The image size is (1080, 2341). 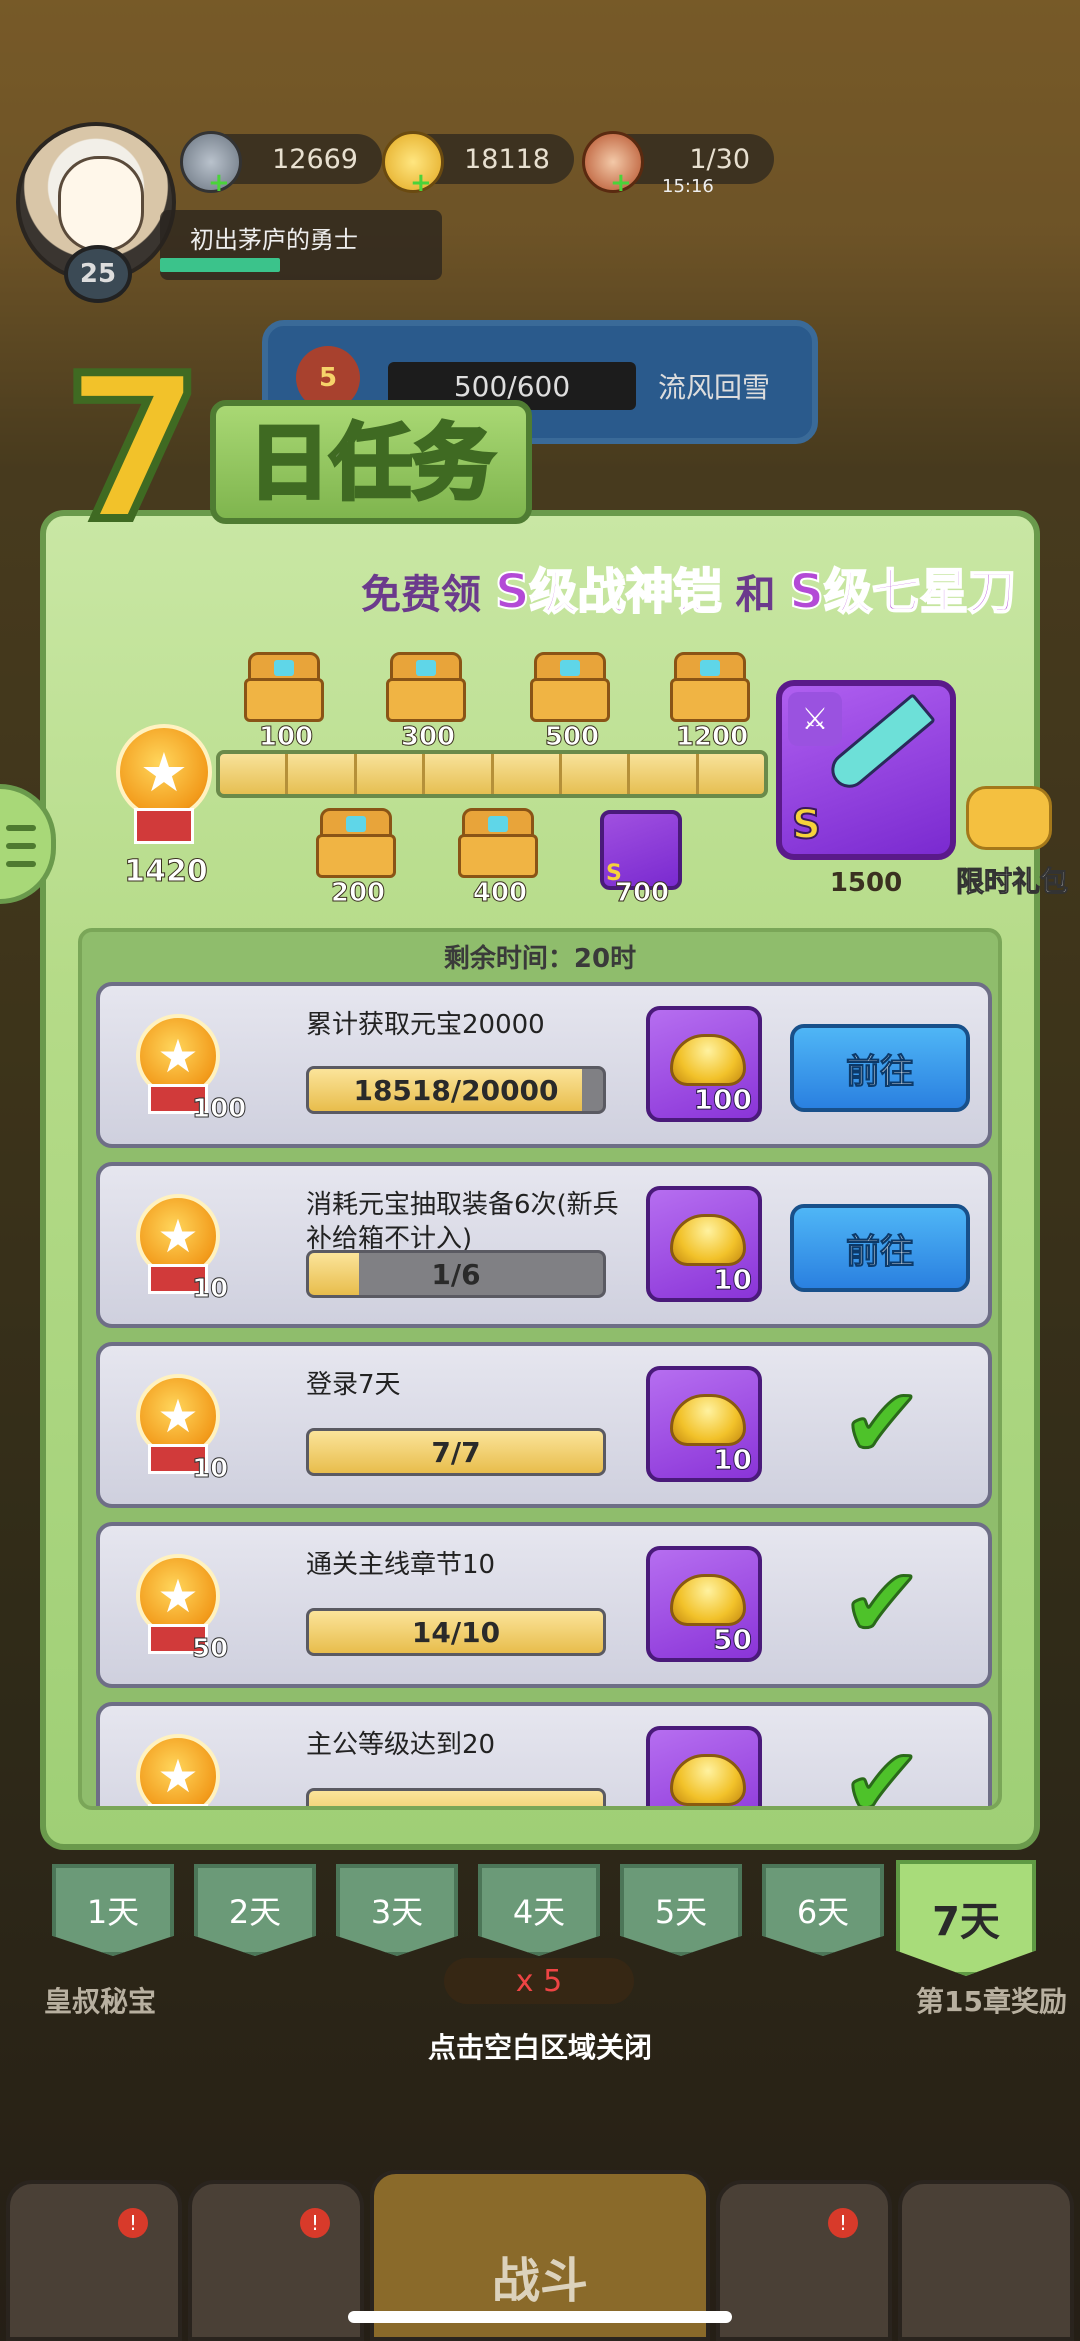 I want to click on subtitle-prefix: 免费领, so click(x=421, y=595).